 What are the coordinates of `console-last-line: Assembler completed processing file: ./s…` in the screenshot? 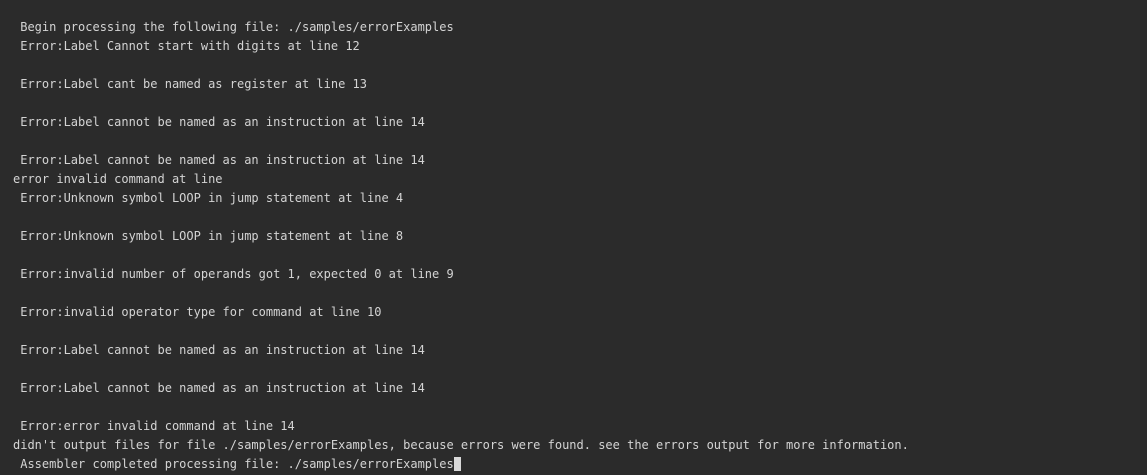 It's located at (237, 464).